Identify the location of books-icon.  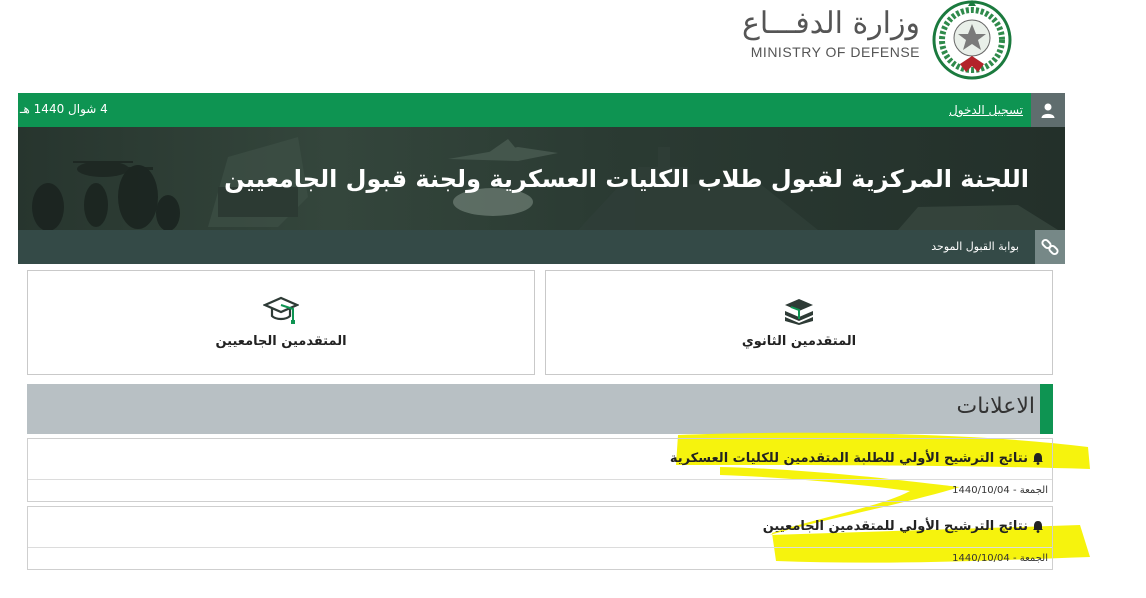
(799, 312).